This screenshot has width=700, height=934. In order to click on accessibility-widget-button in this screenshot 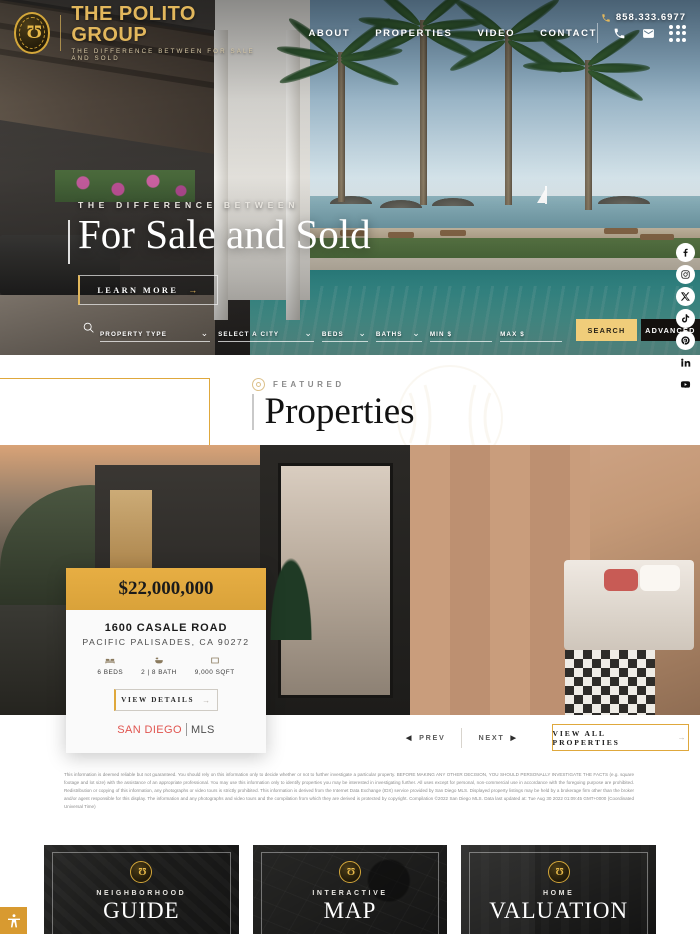, I will do `click(13, 920)`.